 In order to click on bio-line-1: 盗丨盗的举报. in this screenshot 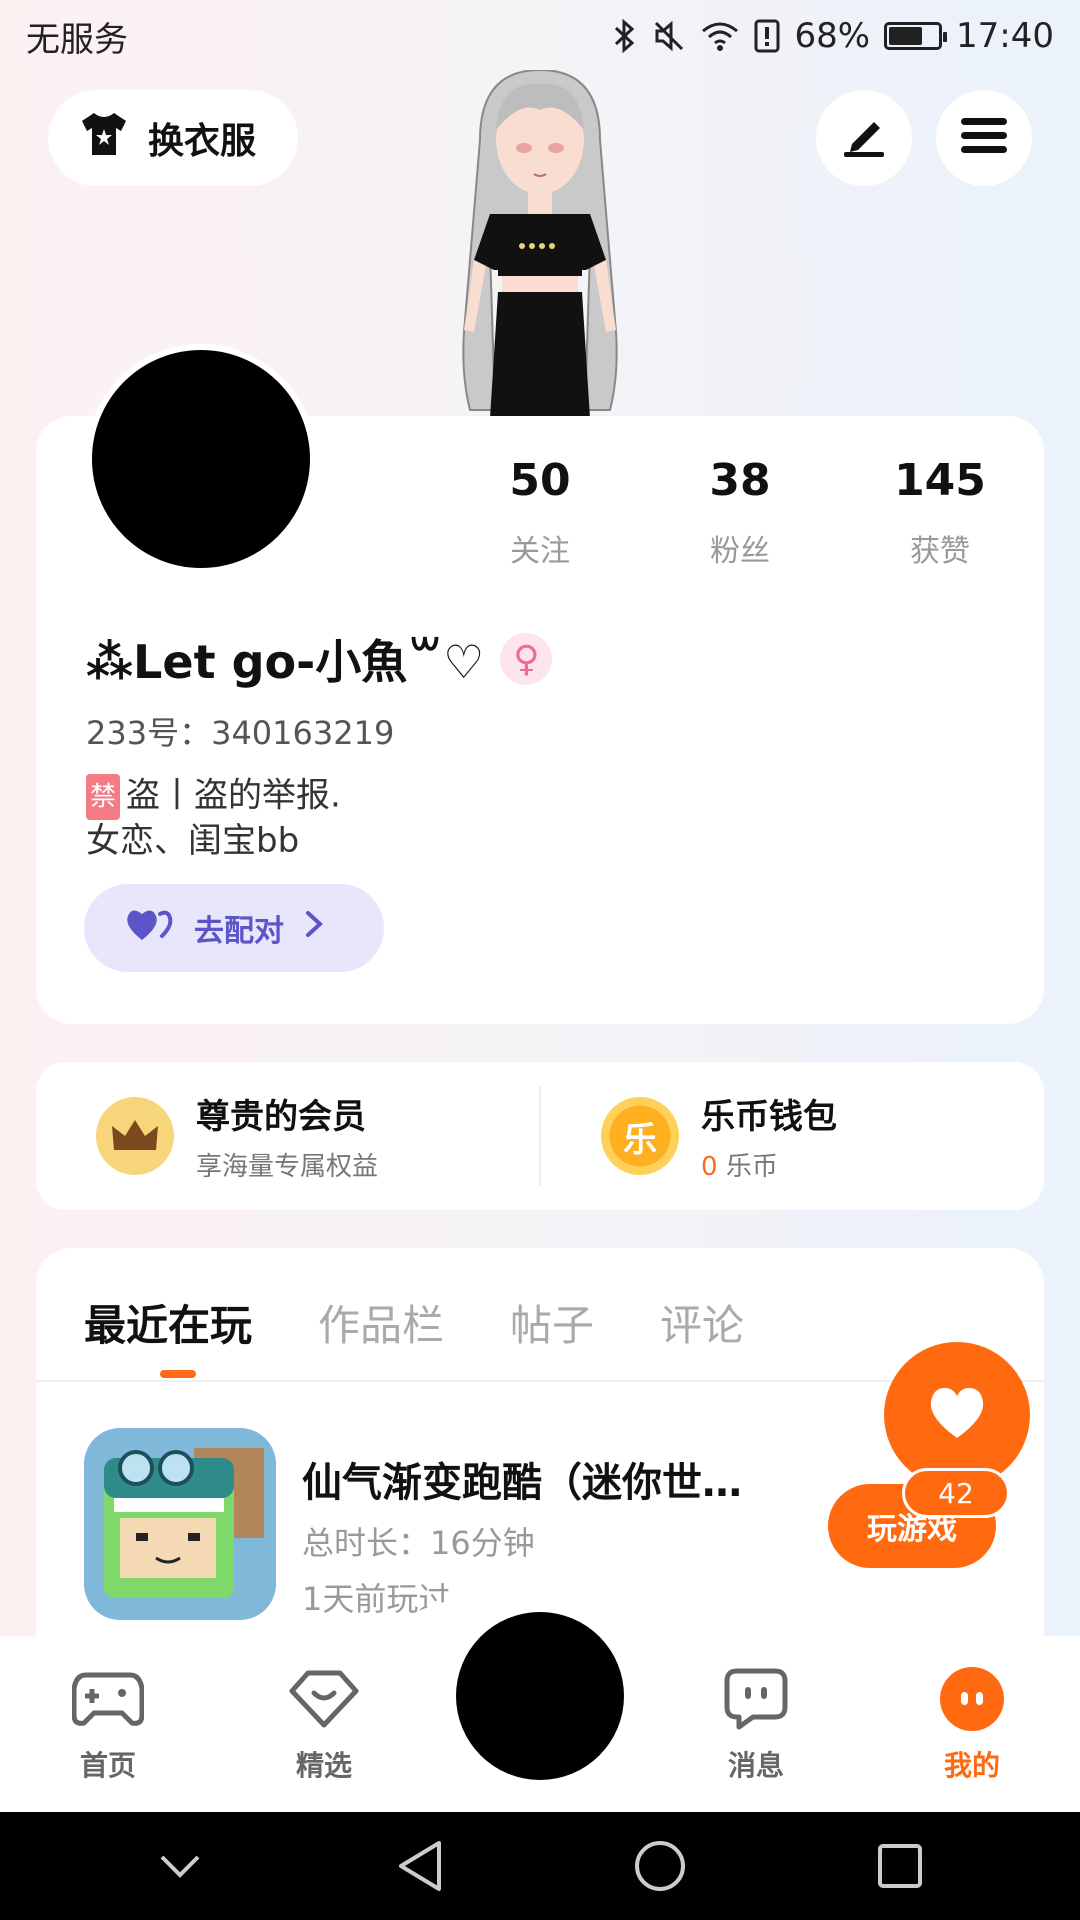, I will do `click(233, 795)`.